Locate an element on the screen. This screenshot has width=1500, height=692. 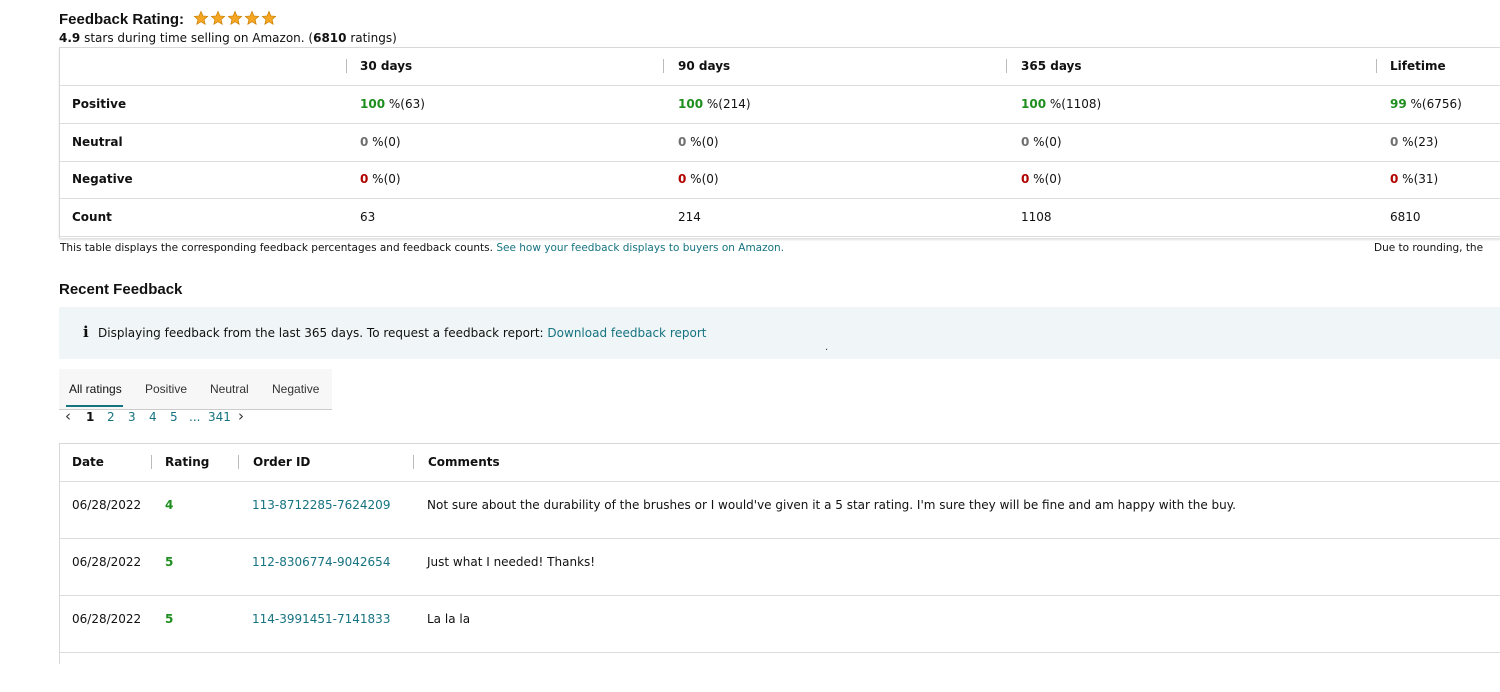
header-rating: Rating is located at coordinates (187, 462).